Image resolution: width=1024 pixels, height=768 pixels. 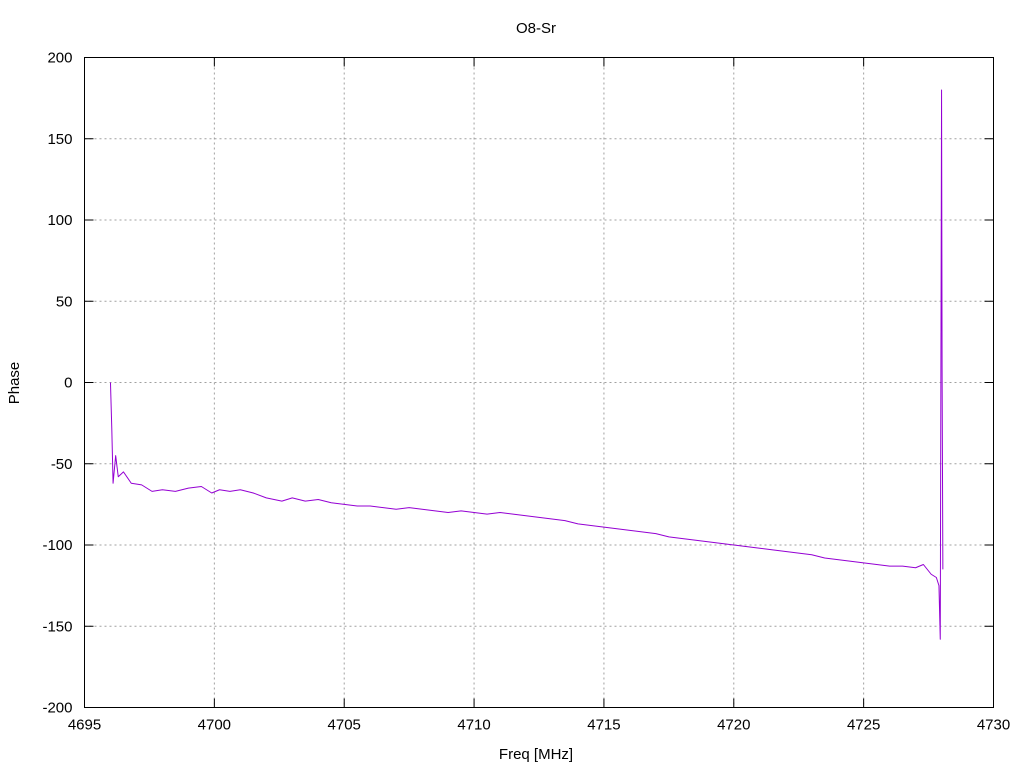 I want to click on y-tick-label: 0, so click(x=68, y=383).